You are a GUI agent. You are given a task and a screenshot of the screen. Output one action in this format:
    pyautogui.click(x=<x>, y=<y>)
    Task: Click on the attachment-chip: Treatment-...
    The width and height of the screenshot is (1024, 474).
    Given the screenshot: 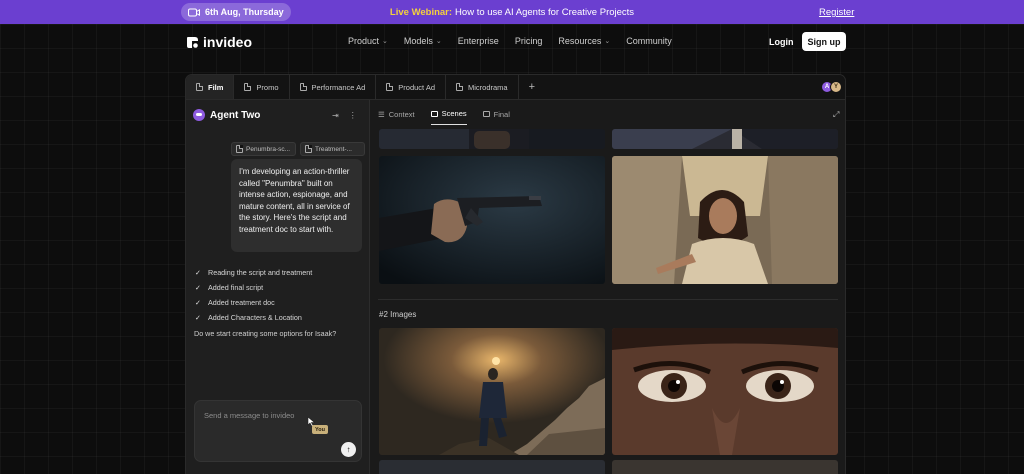 What is the action you would take?
    pyautogui.click(x=332, y=149)
    